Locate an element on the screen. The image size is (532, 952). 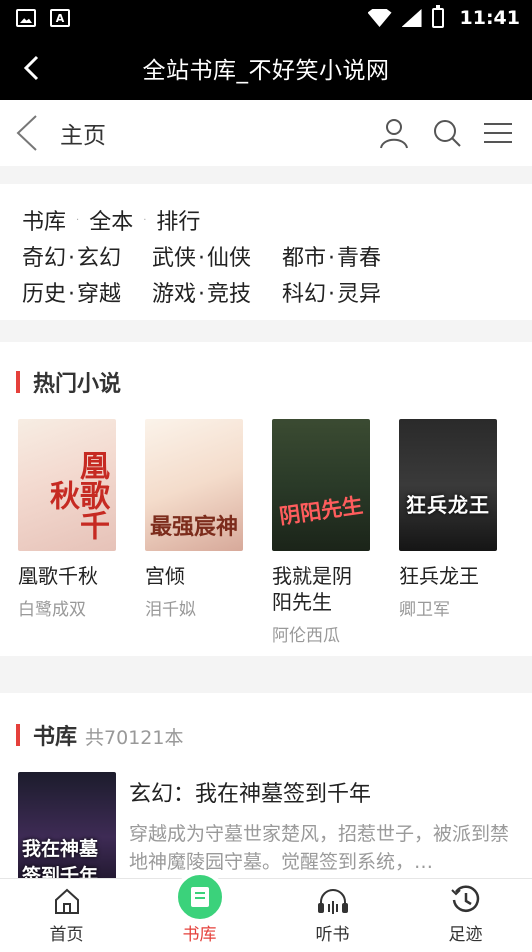
book-title: 玄幻：我在神墓签到千年 is located at coordinates (319, 792).